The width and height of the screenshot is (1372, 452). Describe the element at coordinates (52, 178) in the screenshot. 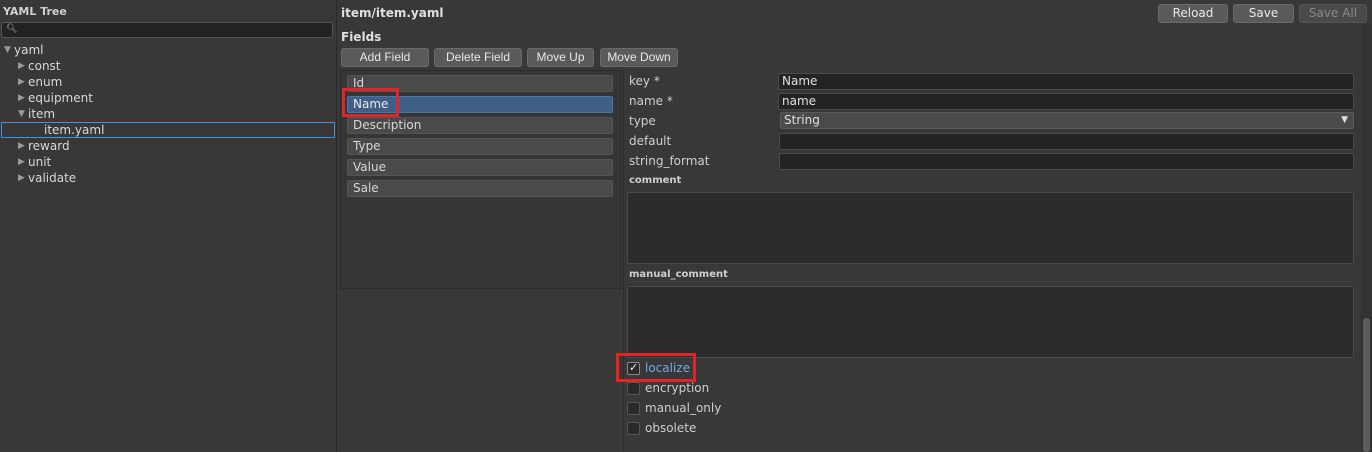

I see `tree-item-label: validate` at that location.